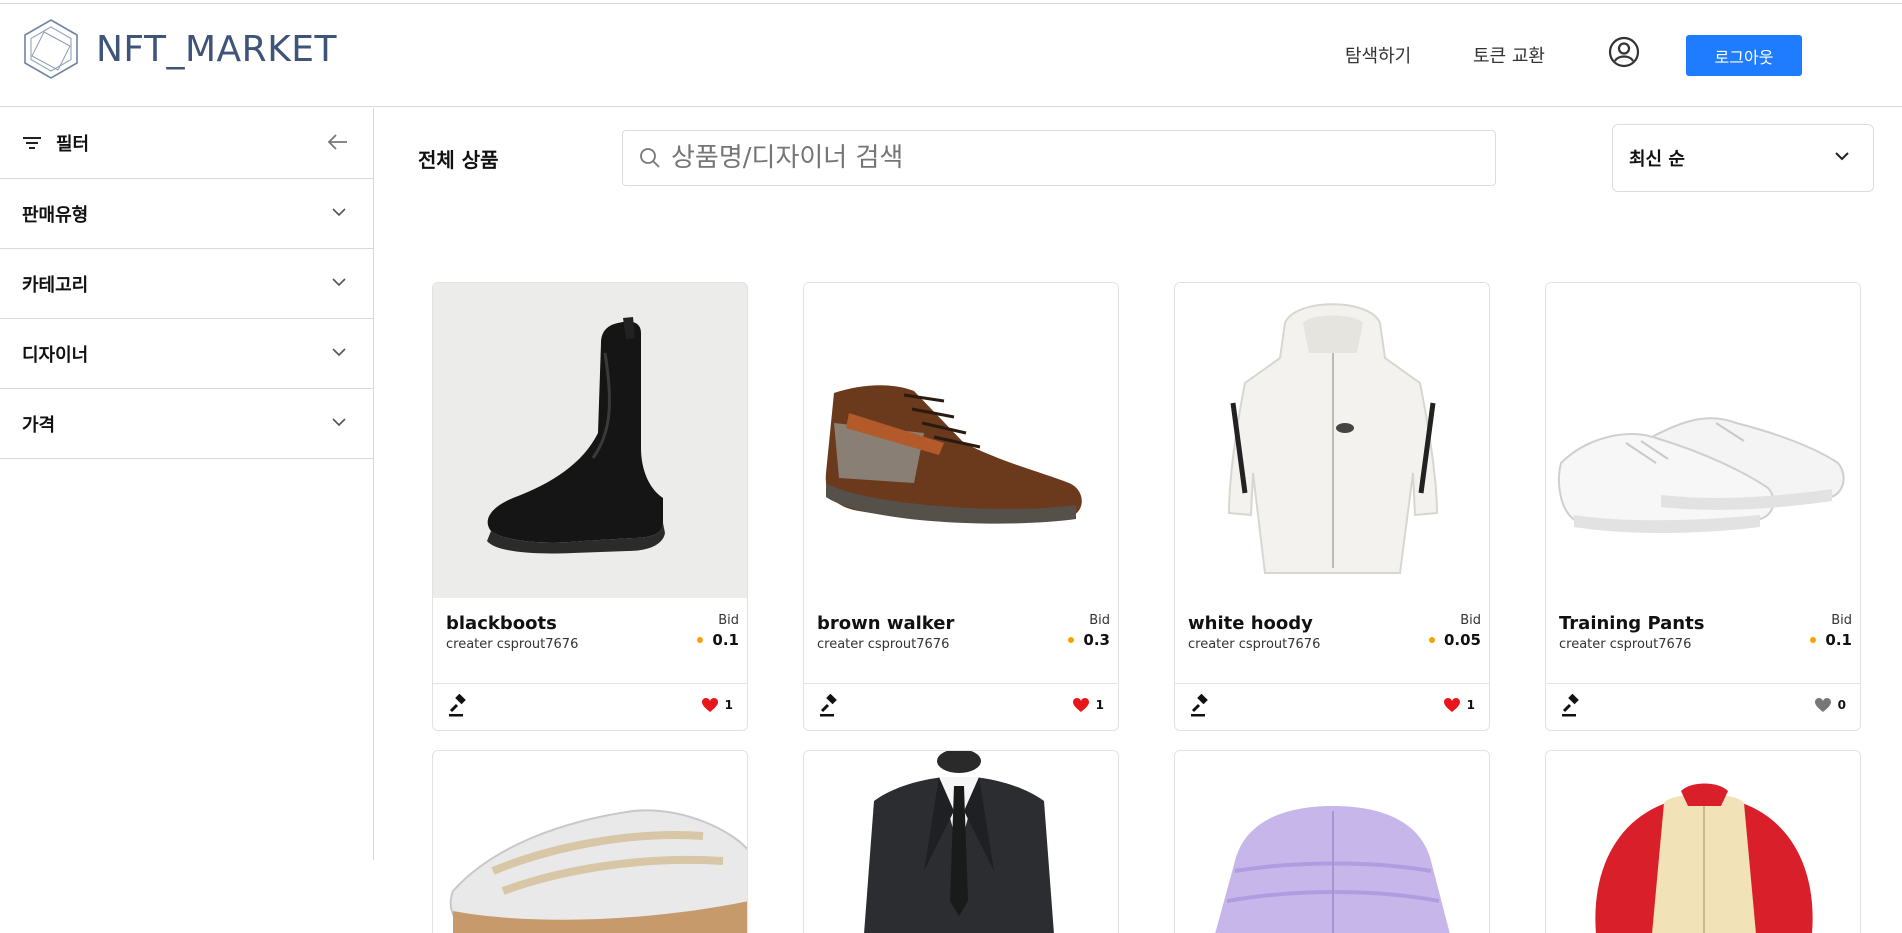 The width and height of the screenshot is (1902, 933). I want to click on search-input, so click(1061, 158).